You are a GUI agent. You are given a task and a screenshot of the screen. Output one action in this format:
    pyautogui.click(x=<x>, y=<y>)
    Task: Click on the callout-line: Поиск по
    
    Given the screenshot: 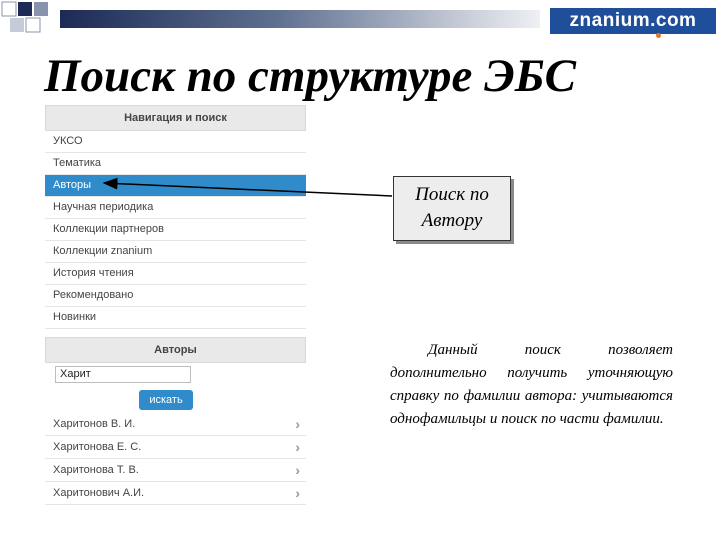 What is the action you would take?
    pyautogui.click(x=452, y=194)
    